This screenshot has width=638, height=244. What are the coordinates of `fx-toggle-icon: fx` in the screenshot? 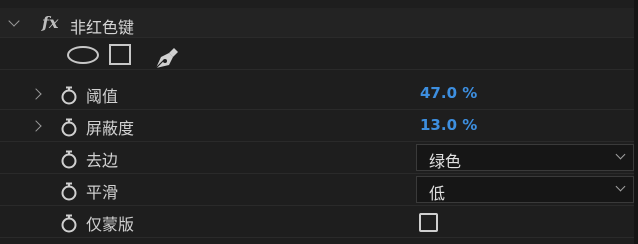 It's located at (50, 22).